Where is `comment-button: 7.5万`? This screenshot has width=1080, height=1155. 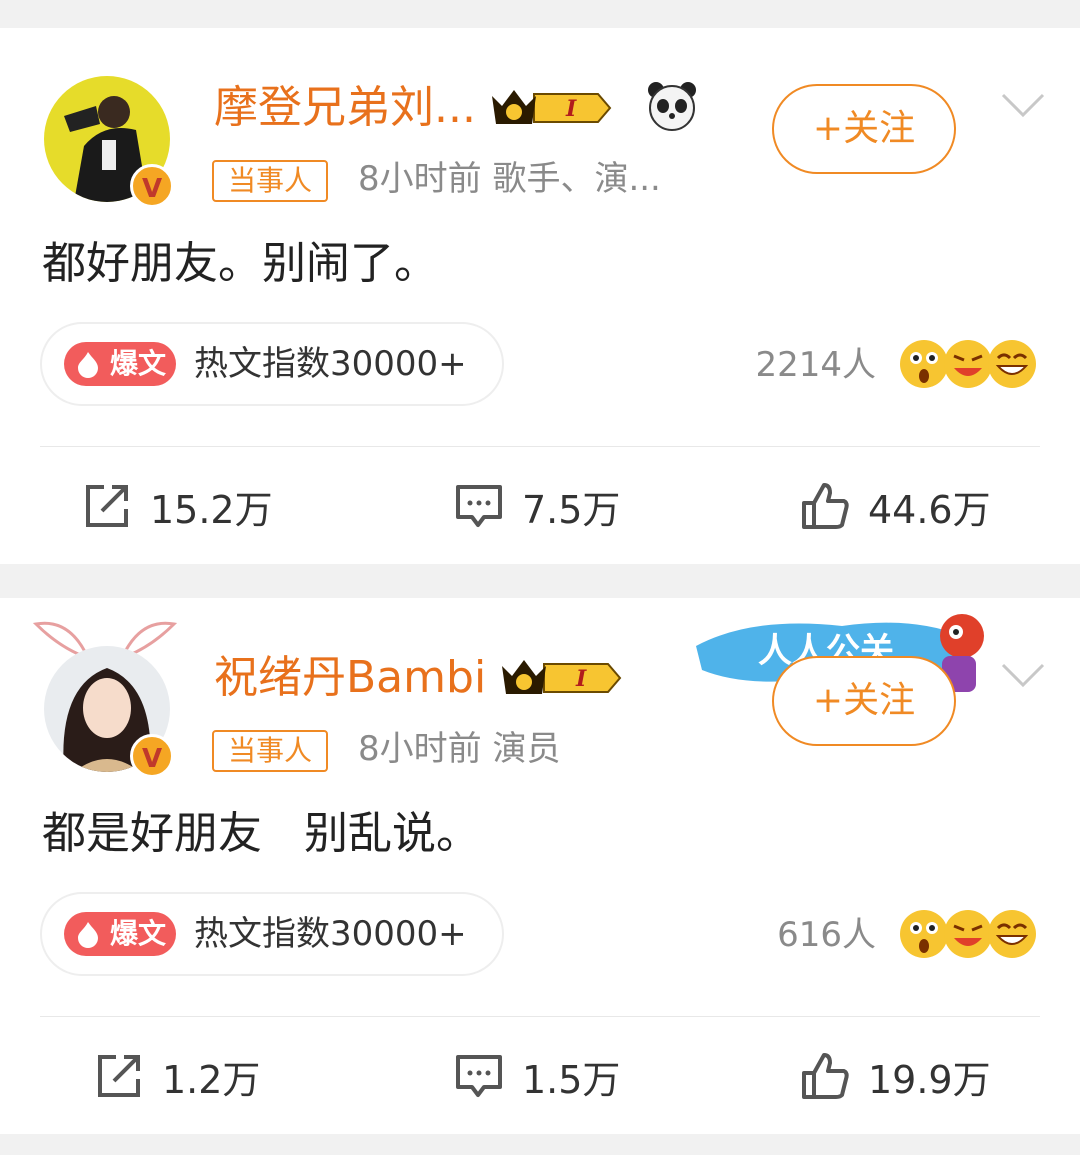
comment-button: 7.5万 is located at coordinates (537, 506).